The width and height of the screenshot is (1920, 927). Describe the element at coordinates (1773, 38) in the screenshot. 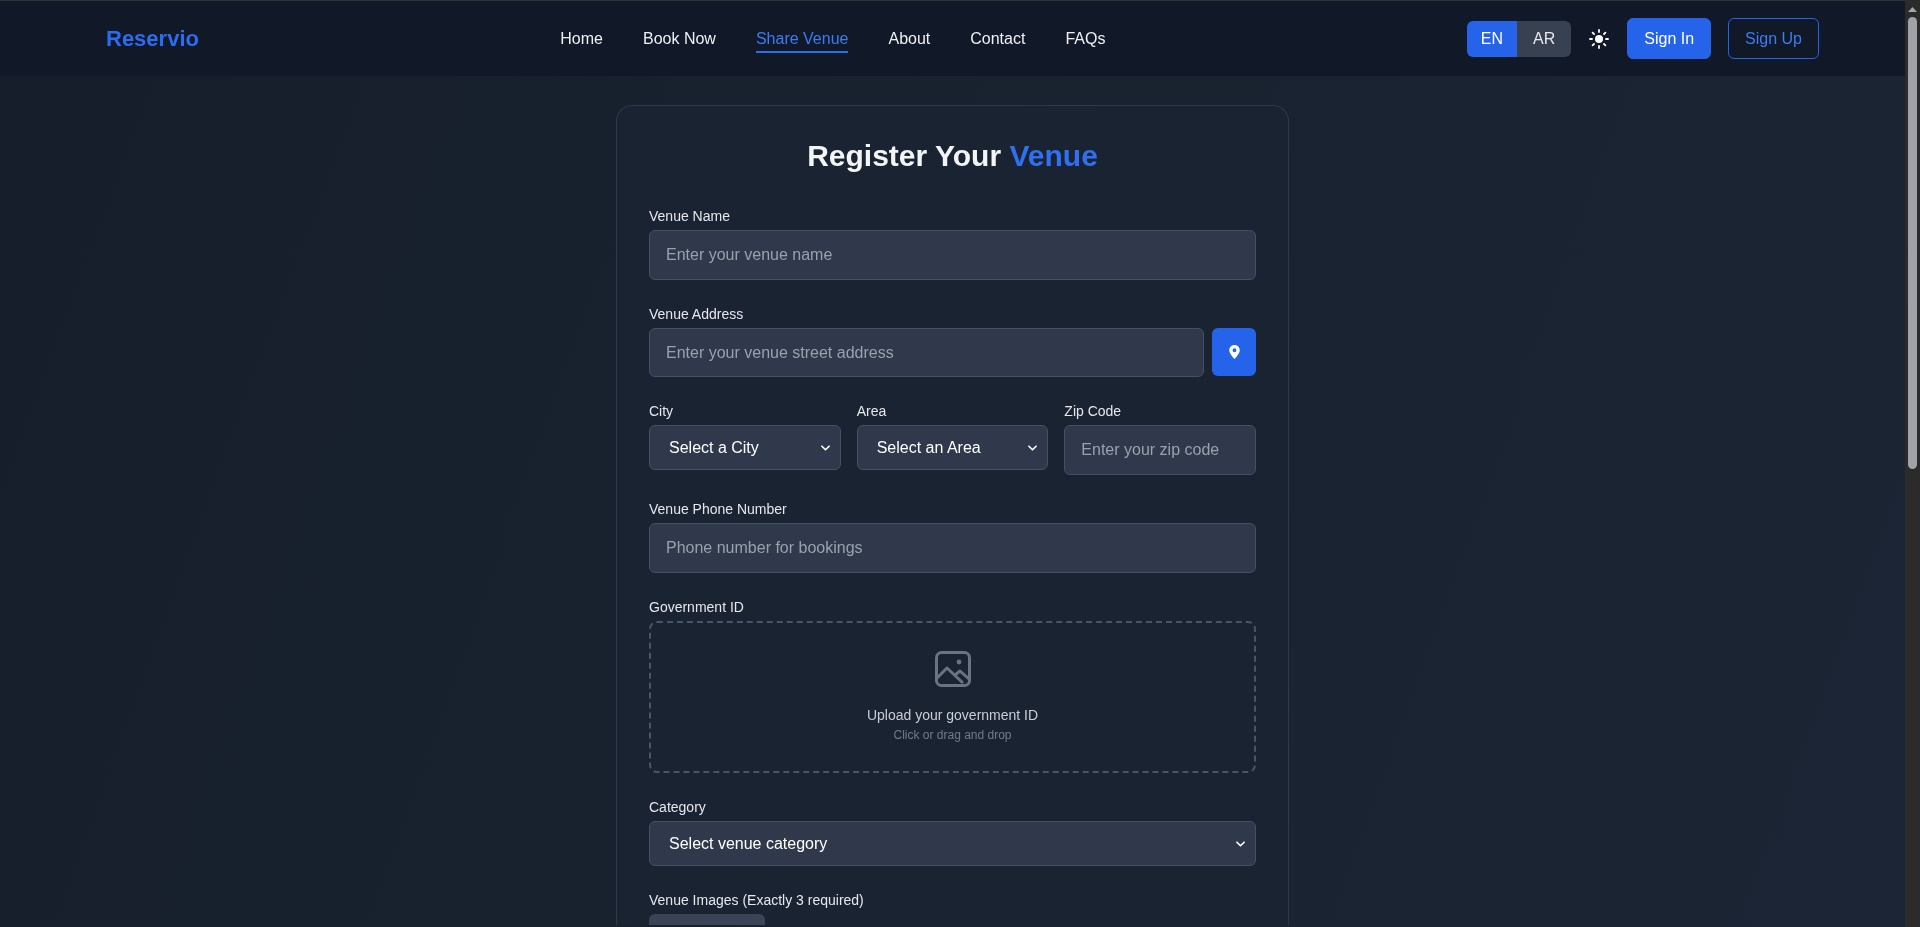

I see `sign-up-button: Sign Up` at that location.